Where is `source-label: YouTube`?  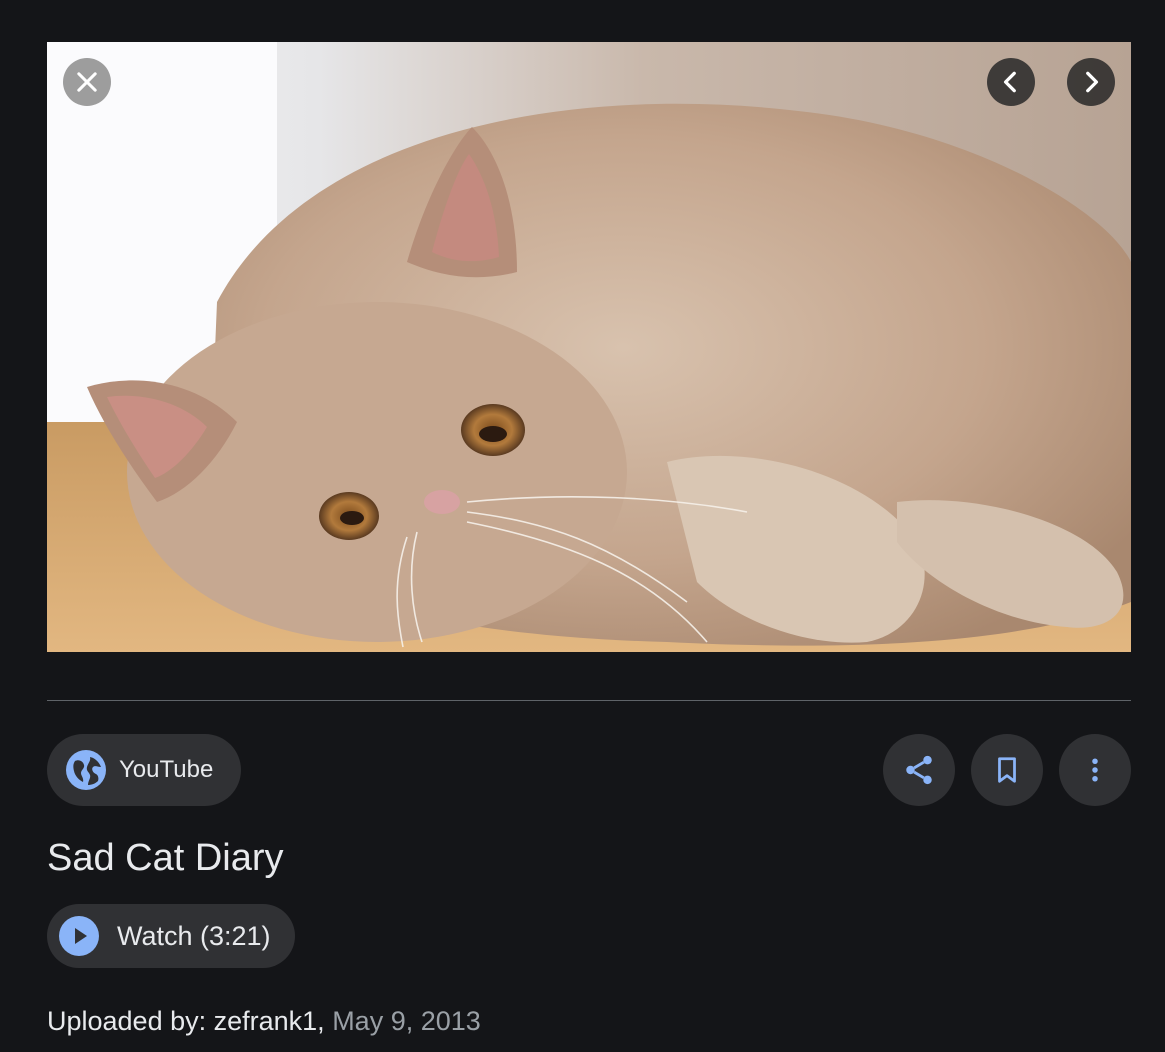
source-label: YouTube is located at coordinates (166, 769).